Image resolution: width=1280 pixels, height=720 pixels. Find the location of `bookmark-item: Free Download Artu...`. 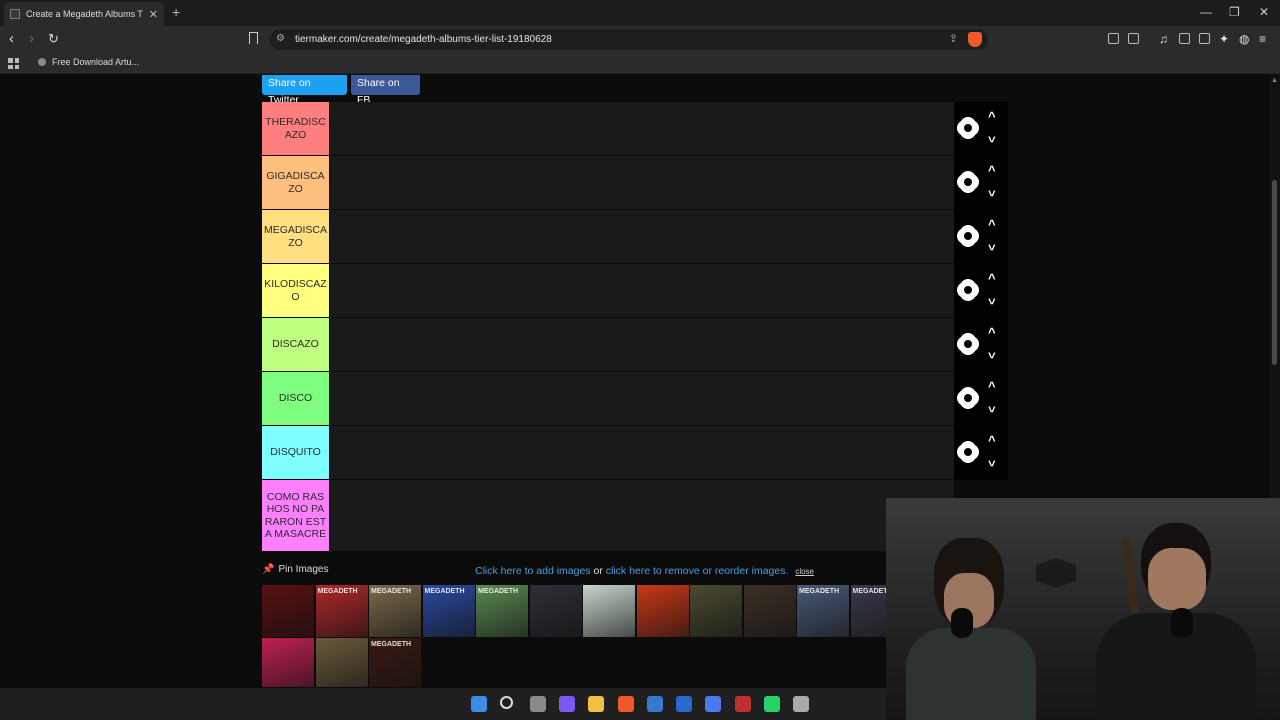

bookmark-item: Free Download Artu... is located at coordinates (88, 62).